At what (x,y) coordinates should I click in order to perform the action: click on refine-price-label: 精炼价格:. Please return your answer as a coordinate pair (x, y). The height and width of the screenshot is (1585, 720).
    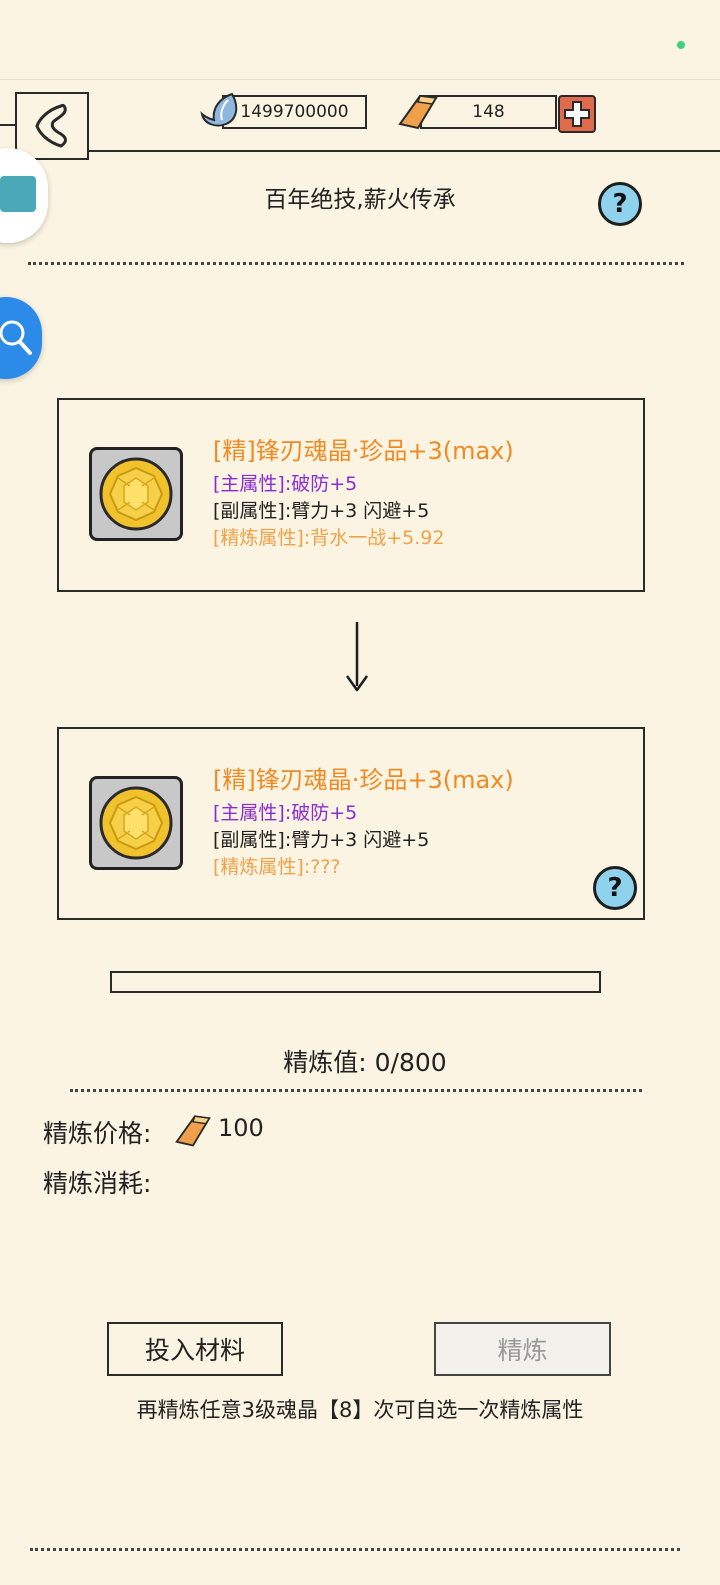
    Looking at the image, I should click on (97, 1133).